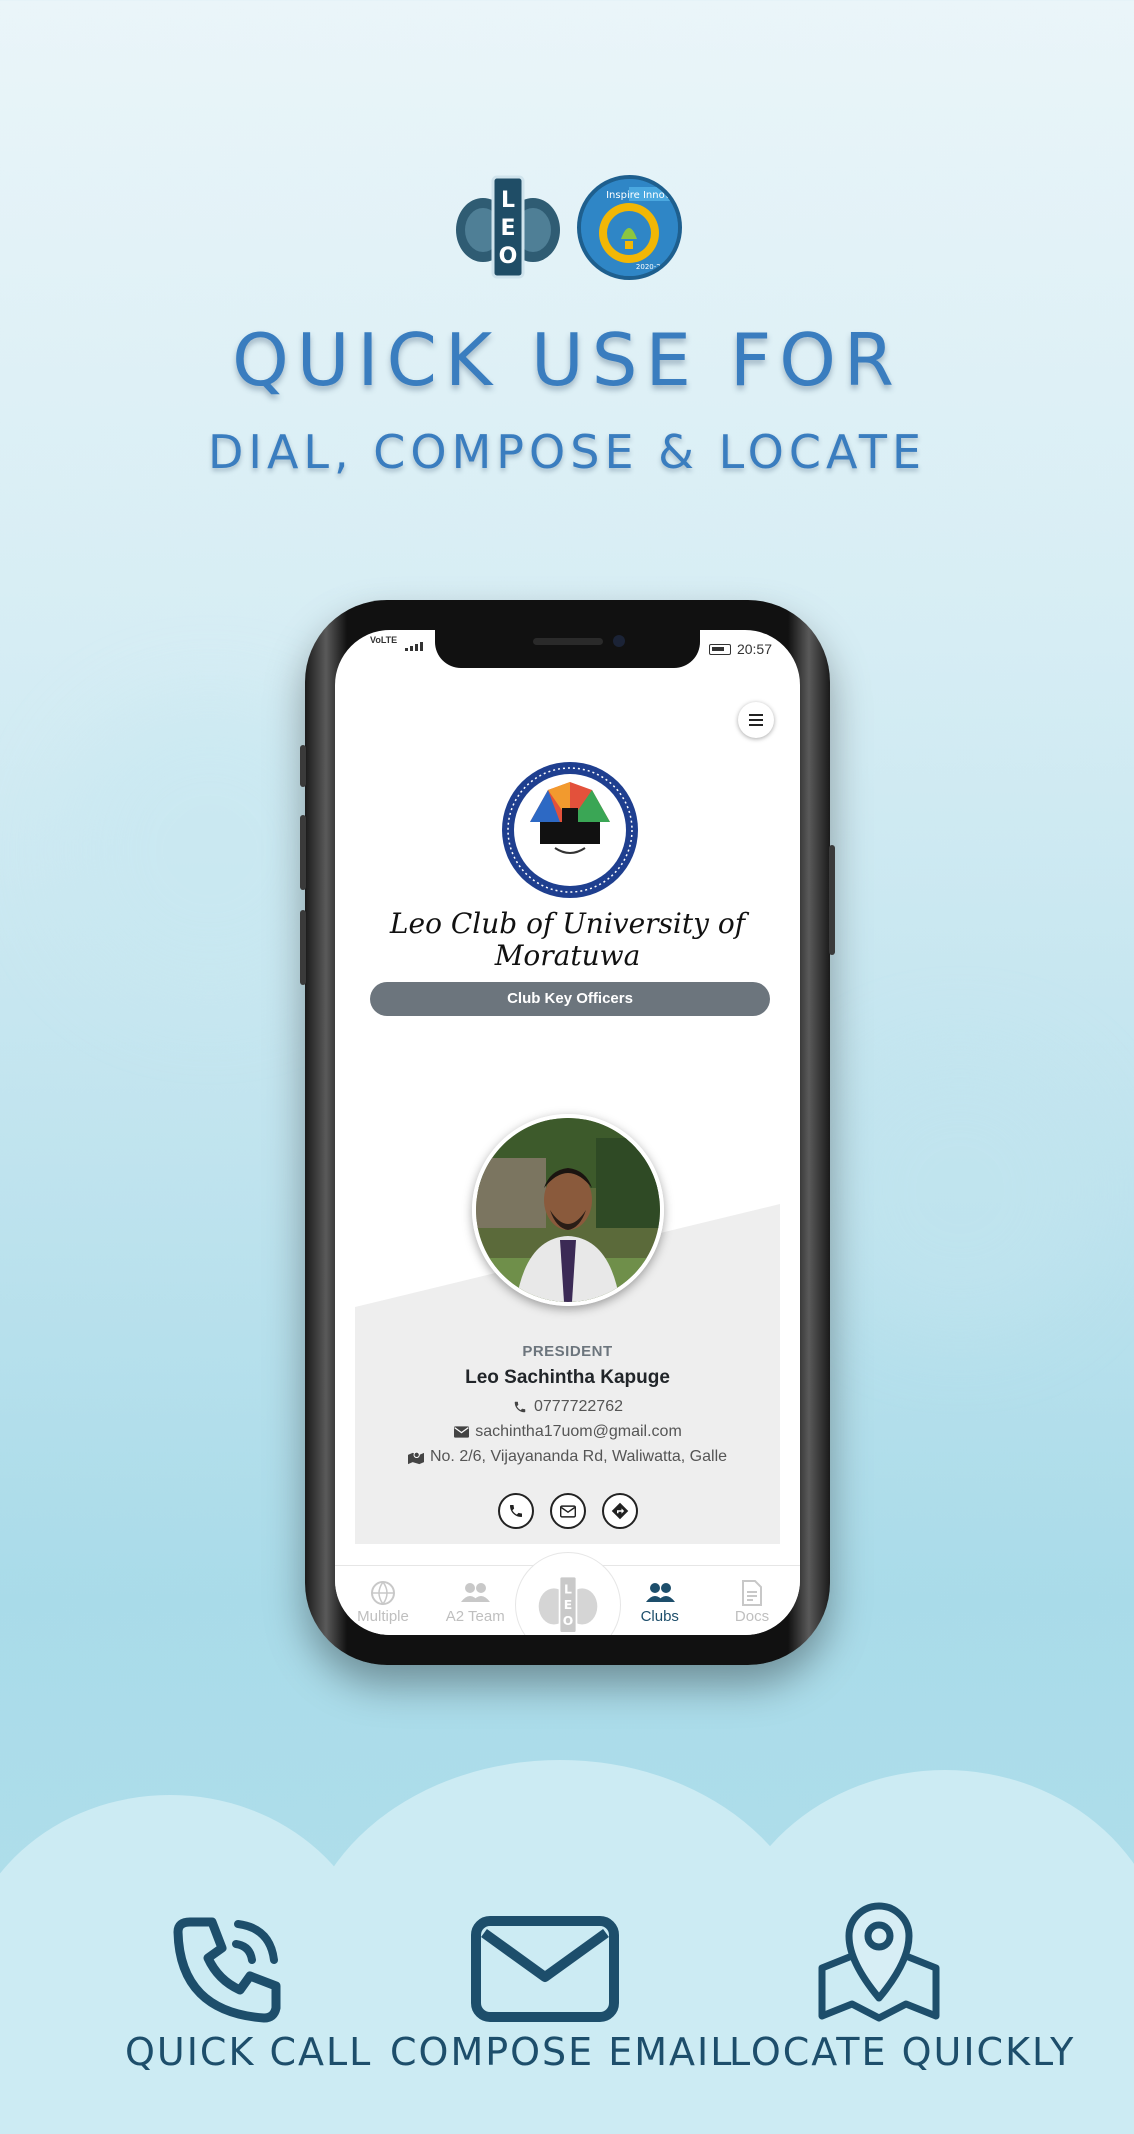  I want to click on tab-label: A2 Team, so click(475, 1616).